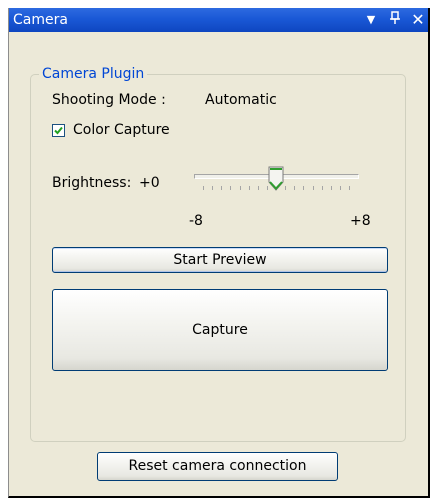  What do you see at coordinates (92, 183) in the screenshot?
I see `brightness-label: Brightness:` at bounding box center [92, 183].